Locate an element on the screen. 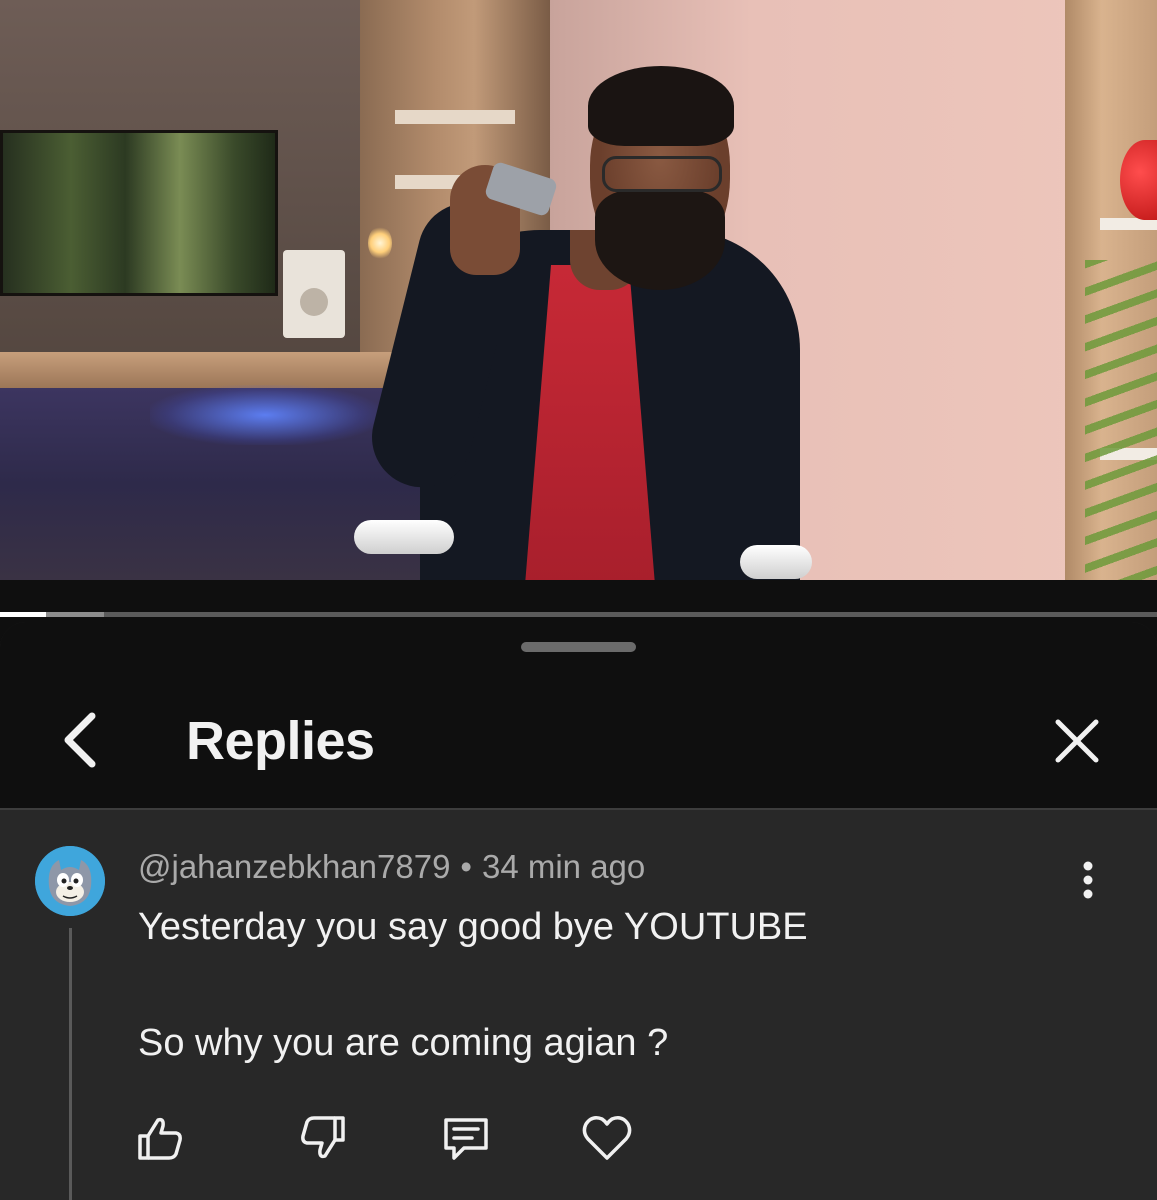  more-vertical-icon is located at coordinates (1088, 880).